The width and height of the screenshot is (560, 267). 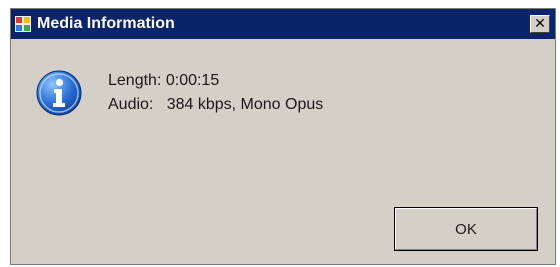 I want to click on media-app-icon, so click(x=23, y=24).